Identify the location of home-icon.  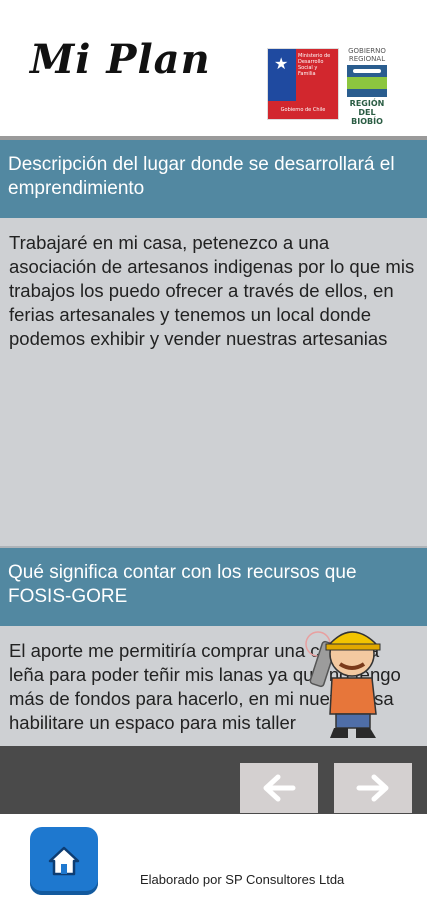
(64, 861).